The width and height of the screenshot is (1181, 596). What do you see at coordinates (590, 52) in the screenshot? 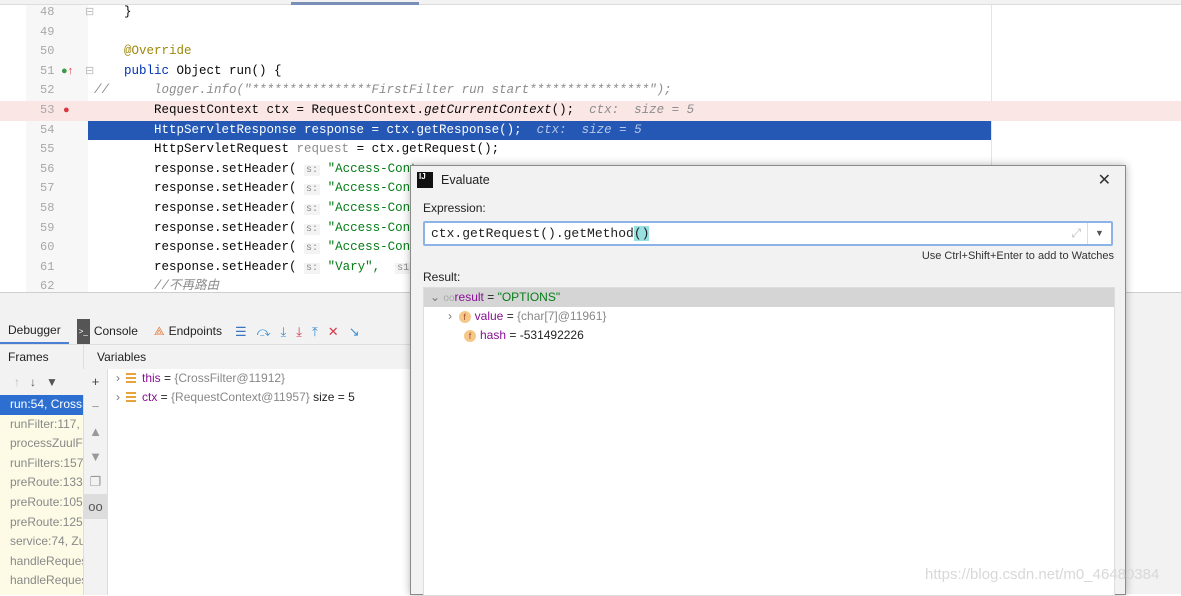
I see `code-line: 50 @Override` at bounding box center [590, 52].